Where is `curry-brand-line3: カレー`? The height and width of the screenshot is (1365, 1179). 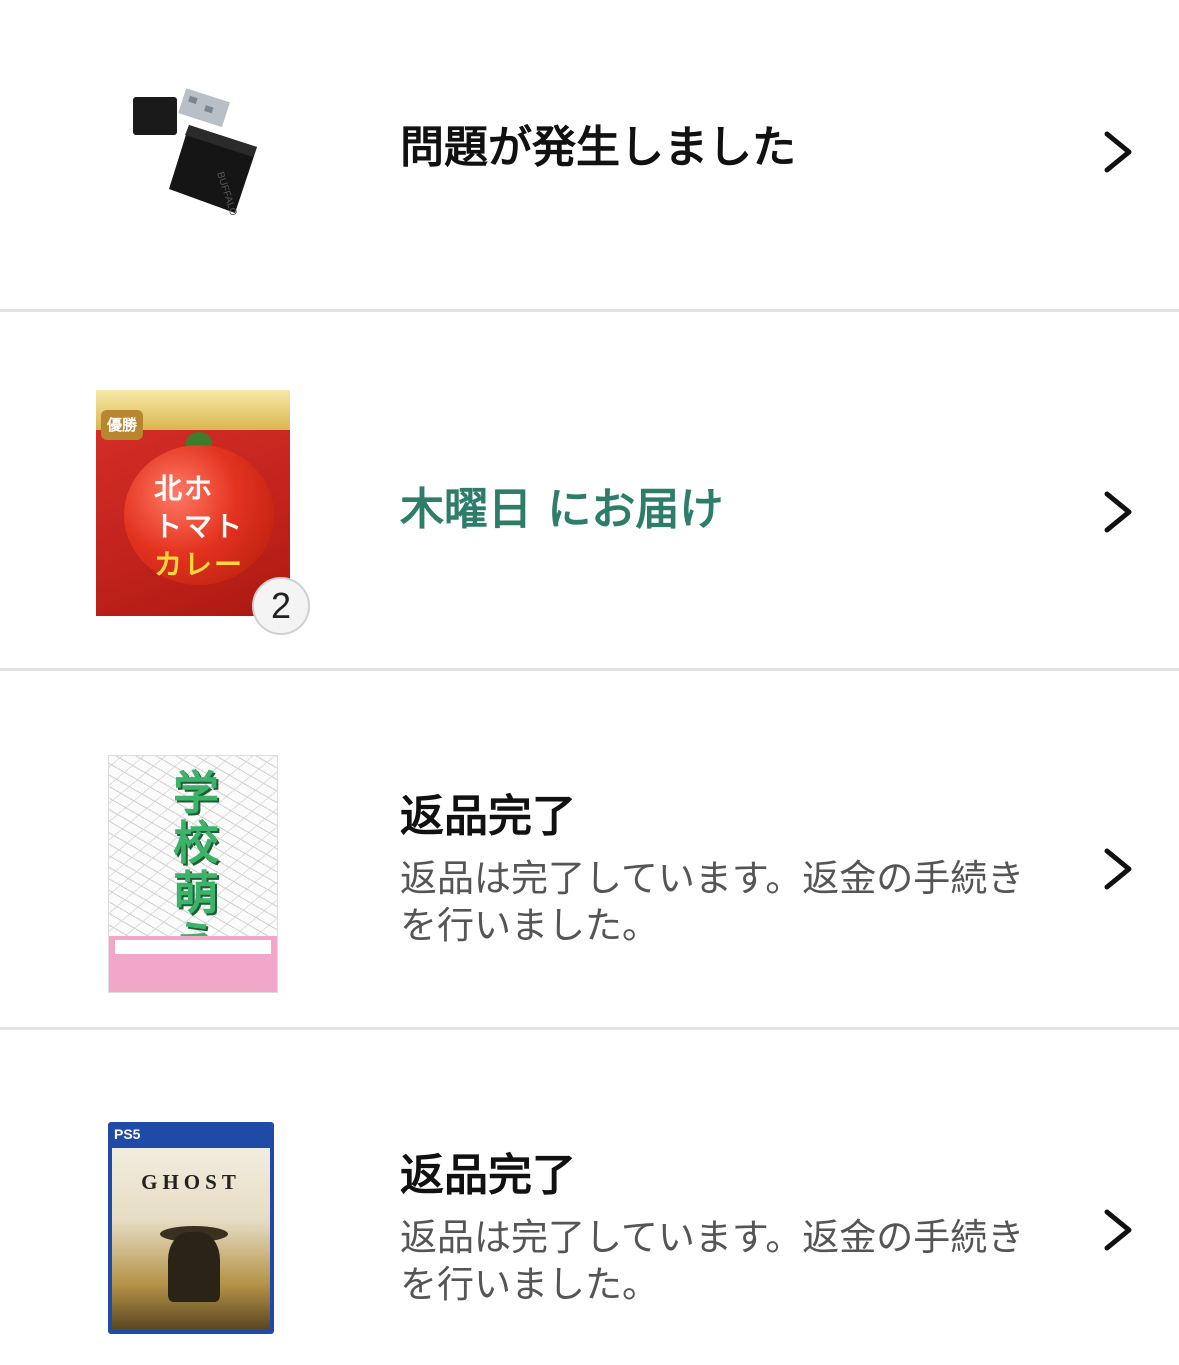 curry-brand-line3: カレー is located at coordinates (199, 564).